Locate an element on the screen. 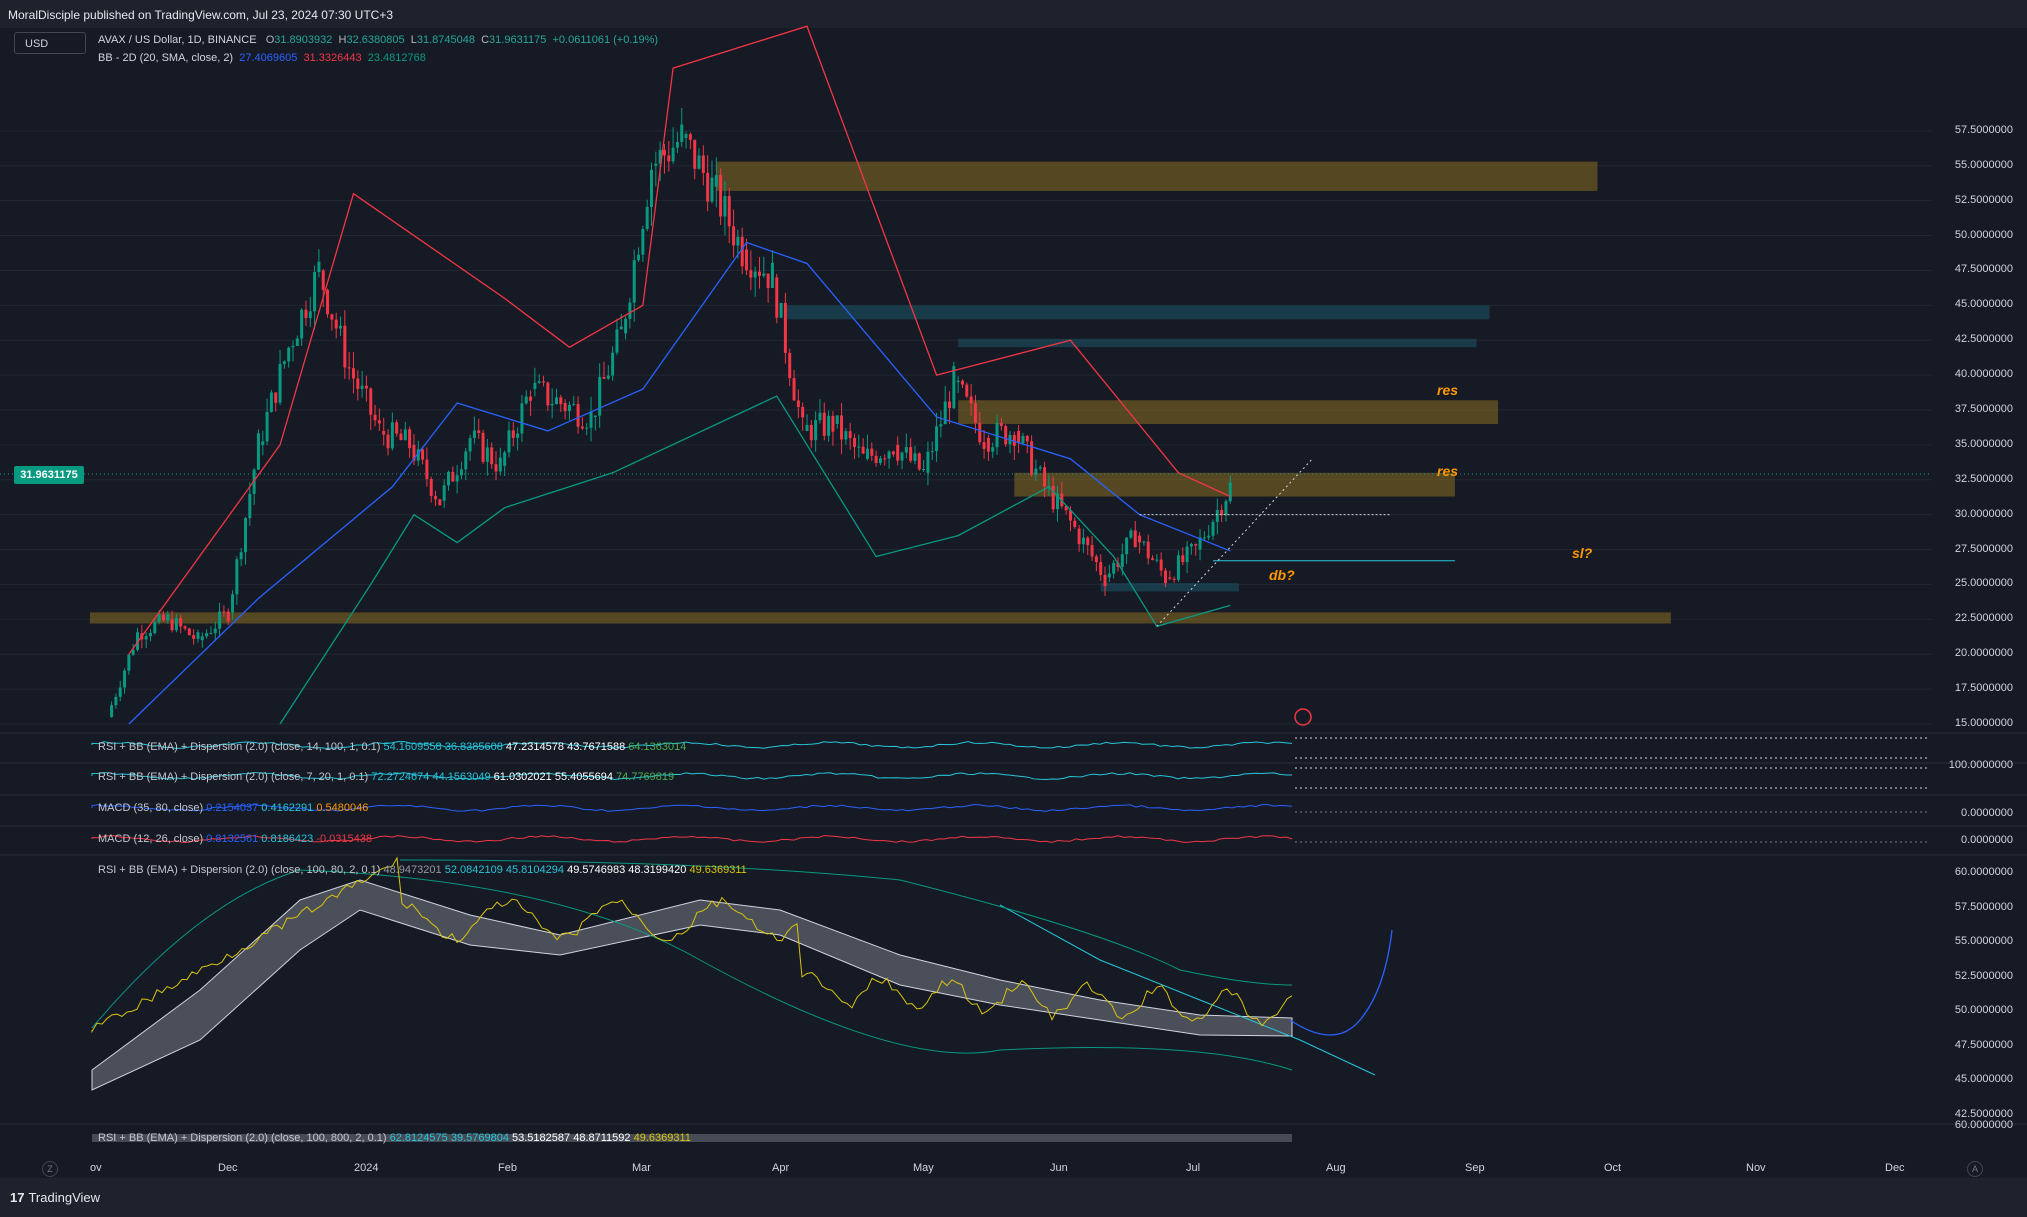 The height and width of the screenshot is (1217, 2027). price-axis-label: 27.5000000 is located at coordinates (1983, 548).